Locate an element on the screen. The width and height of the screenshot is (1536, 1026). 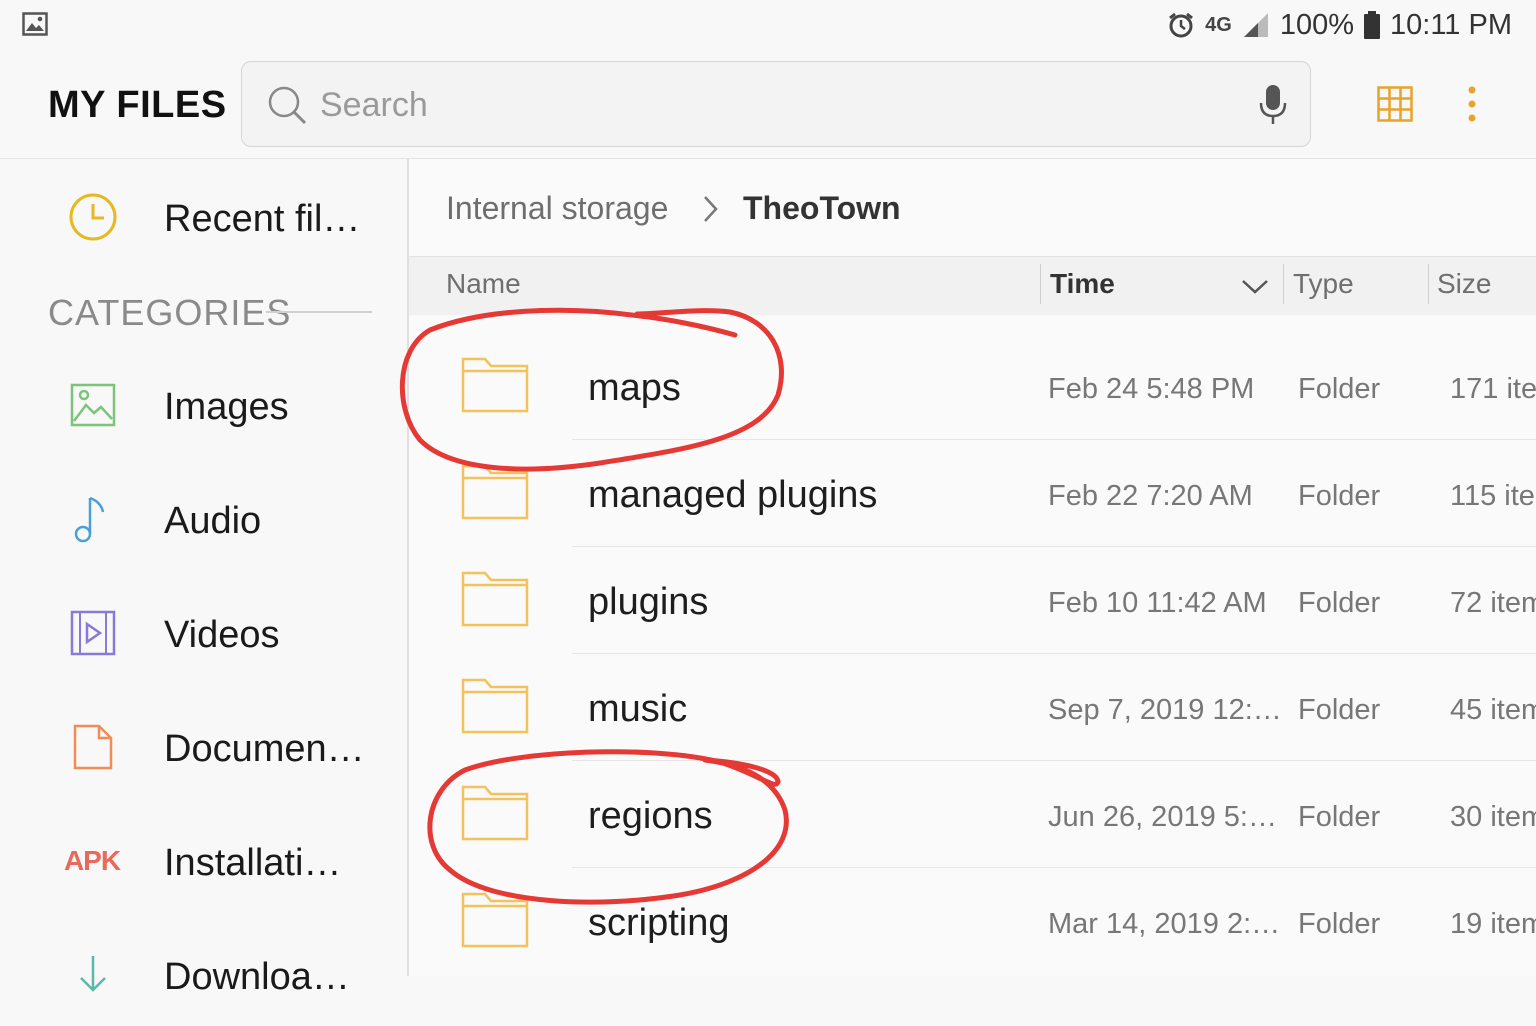
file-size: 171 ite is located at coordinates (1493, 389).